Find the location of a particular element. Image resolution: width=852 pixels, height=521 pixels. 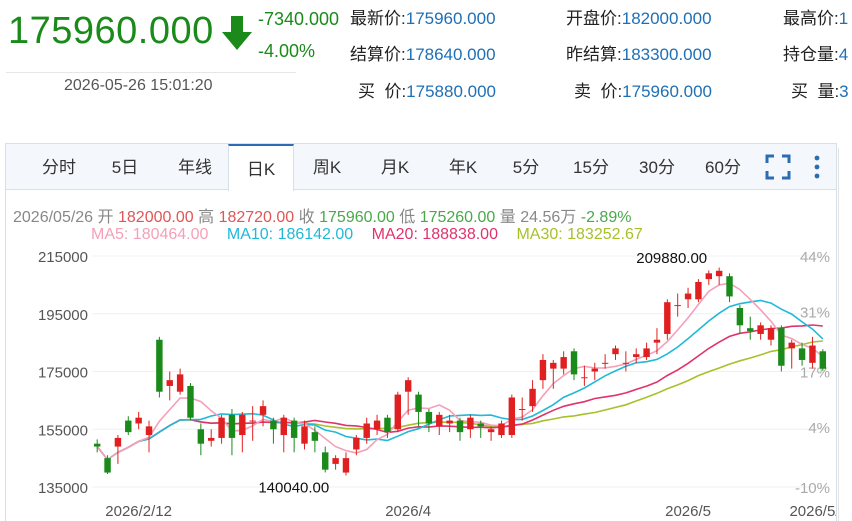

field-prev-settle: 昨结算:183300.000 is located at coordinates (639, 54).